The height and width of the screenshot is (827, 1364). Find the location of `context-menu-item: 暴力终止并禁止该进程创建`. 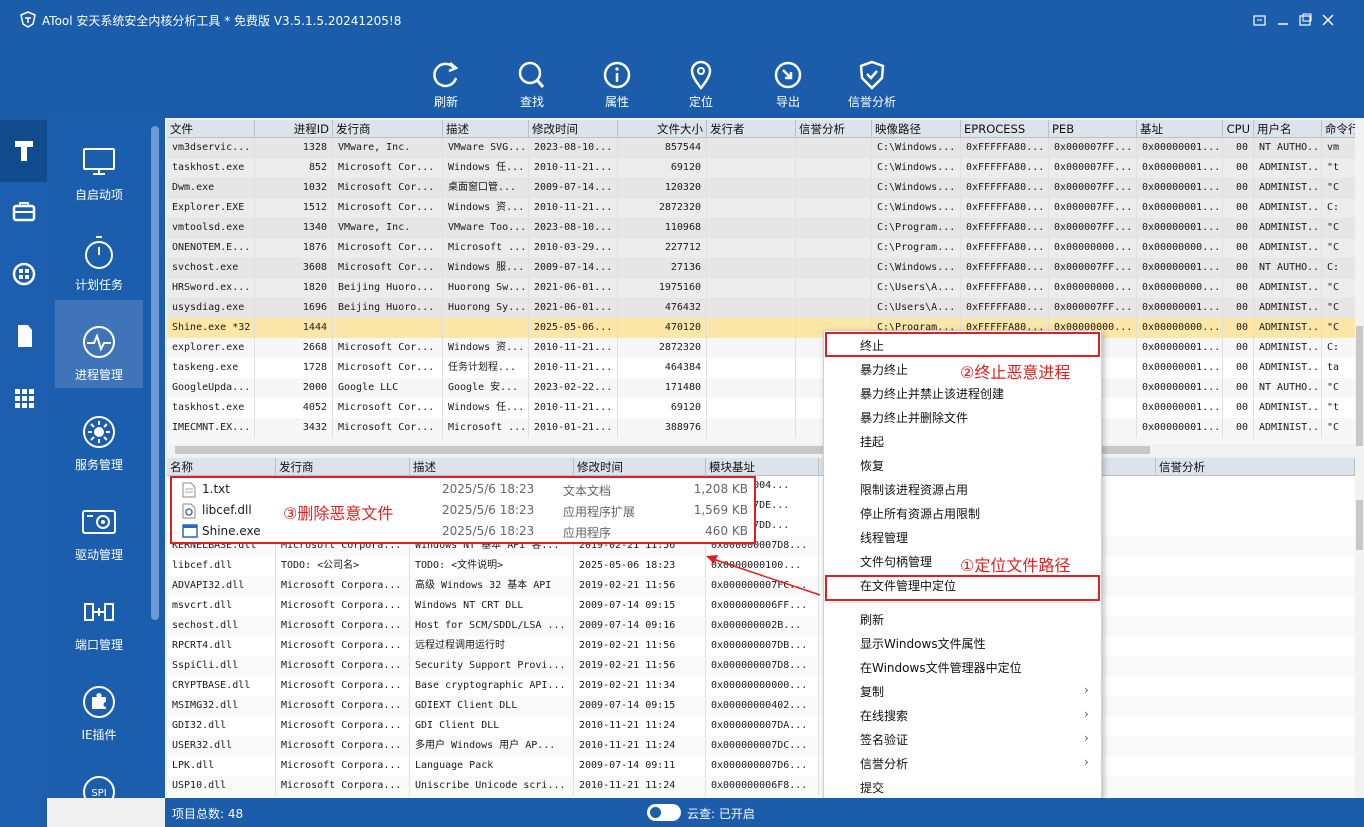

context-menu-item: 暴力终止并禁止该进程创建 is located at coordinates (932, 393).